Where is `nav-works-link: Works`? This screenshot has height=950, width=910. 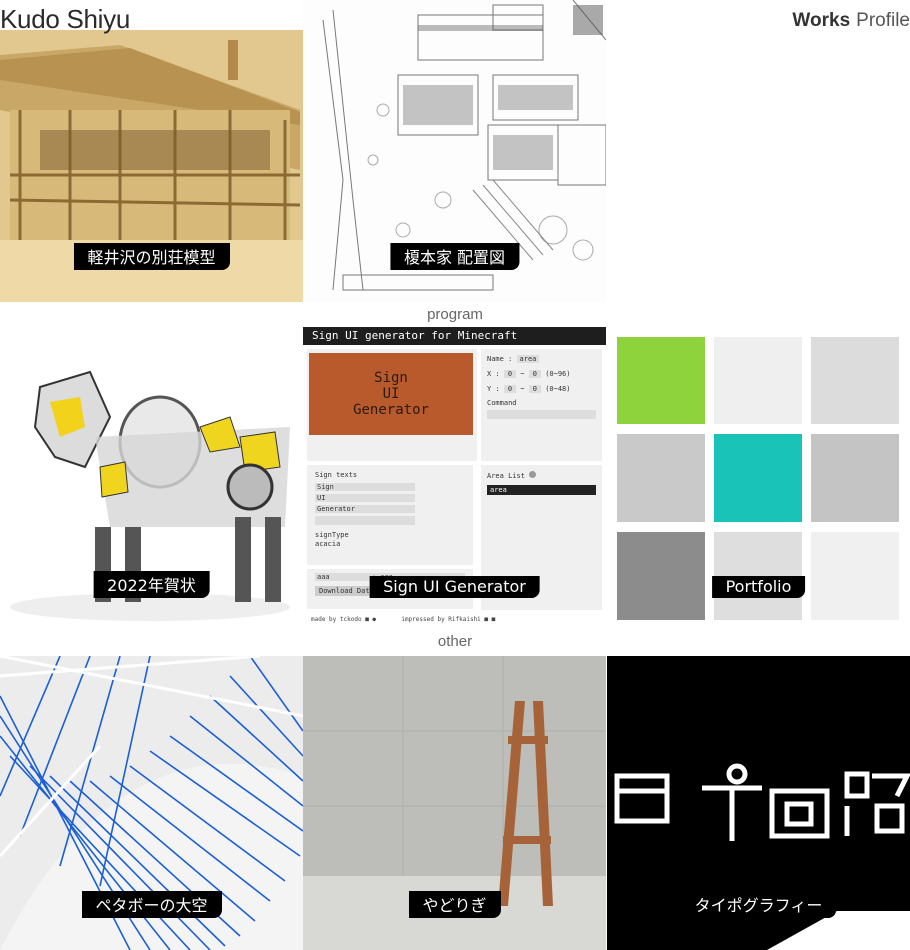 nav-works-link: Works is located at coordinates (821, 20).